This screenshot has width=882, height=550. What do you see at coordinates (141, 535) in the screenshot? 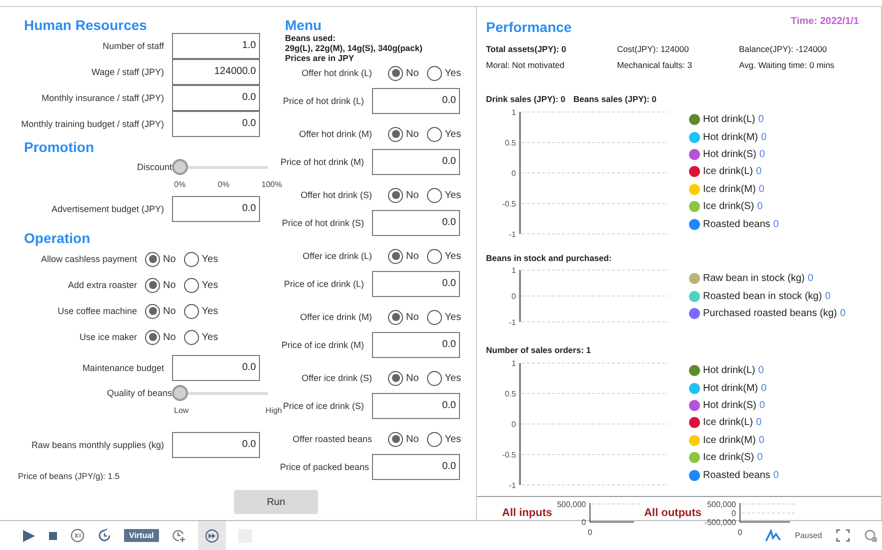
I see `mode-badge: Virtual` at bounding box center [141, 535].